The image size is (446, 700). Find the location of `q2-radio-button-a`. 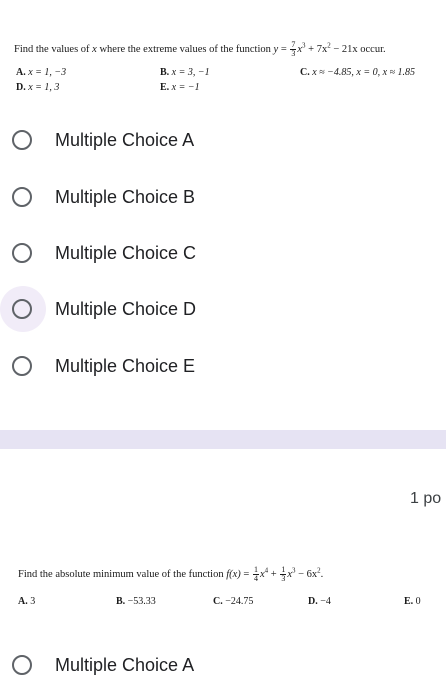

q2-radio-button-a is located at coordinates (22, 665).